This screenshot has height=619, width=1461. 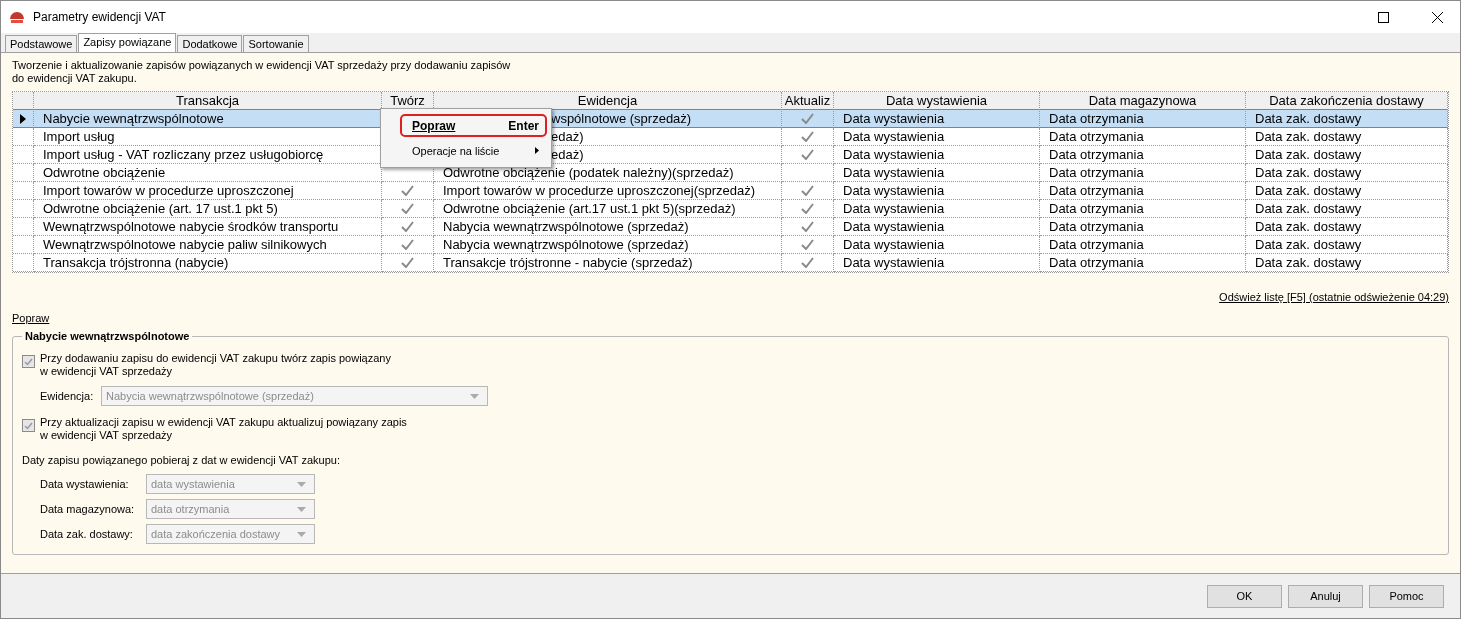 What do you see at coordinates (608, 191) in the screenshot?
I see `table-cell: Import towarów w procedurze uproszczonej(sprzedaż)` at bounding box center [608, 191].